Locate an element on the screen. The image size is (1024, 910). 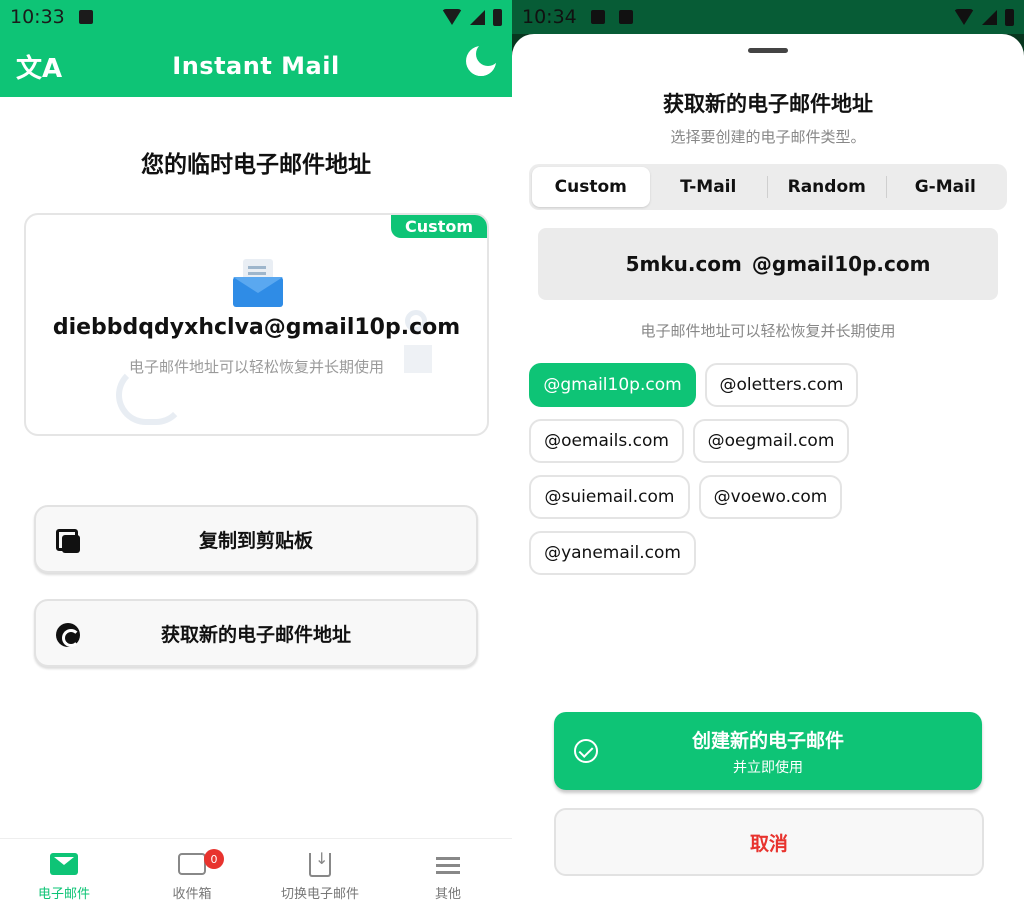
domain-chip: @oletters.com is located at coordinates (781, 385).